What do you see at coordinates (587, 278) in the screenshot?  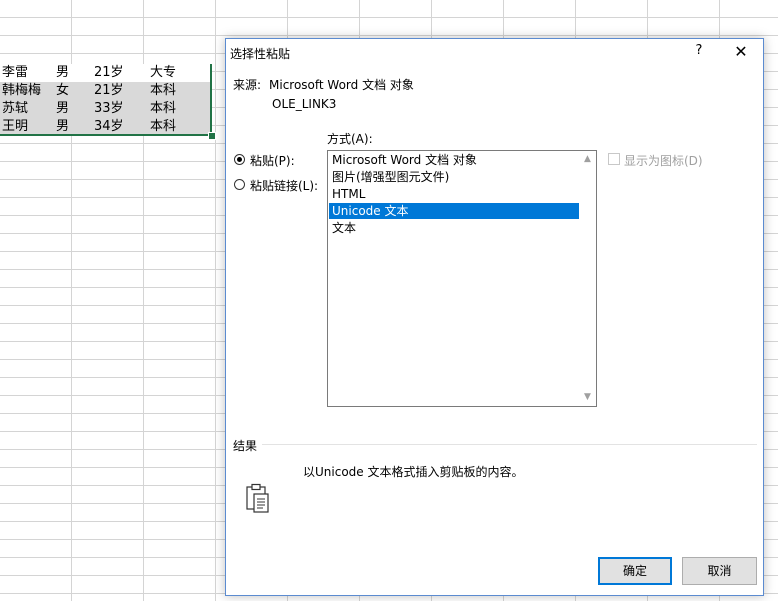 I see `listbox-scrollbar: ▲ ▼` at bounding box center [587, 278].